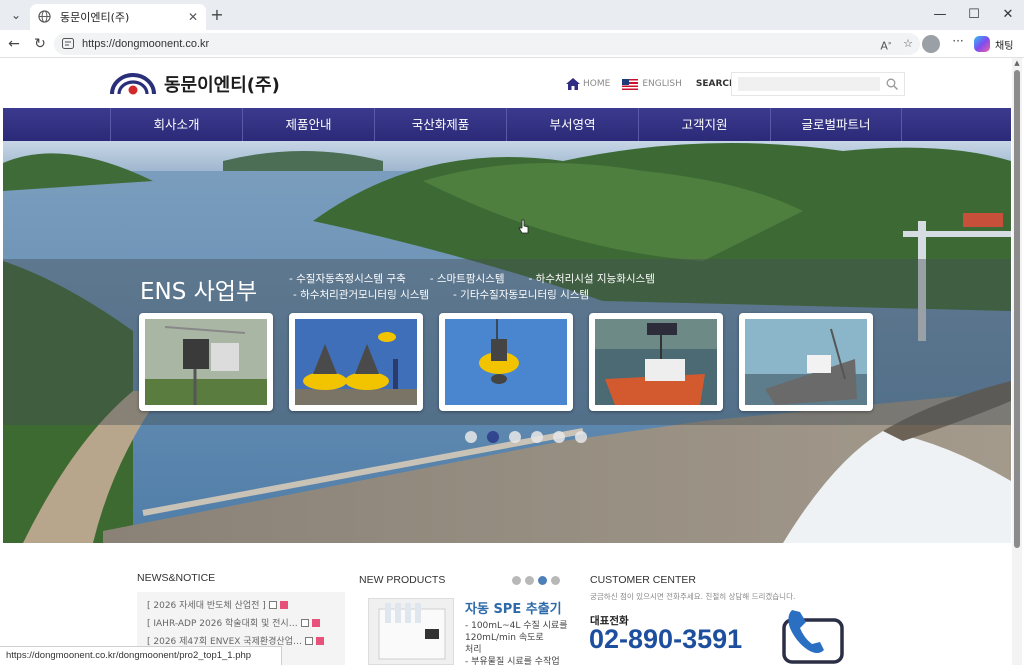 The width and height of the screenshot is (1024, 665). What do you see at coordinates (665, 639) in the screenshot?
I see `phone-number: 02-890-3591` at bounding box center [665, 639].